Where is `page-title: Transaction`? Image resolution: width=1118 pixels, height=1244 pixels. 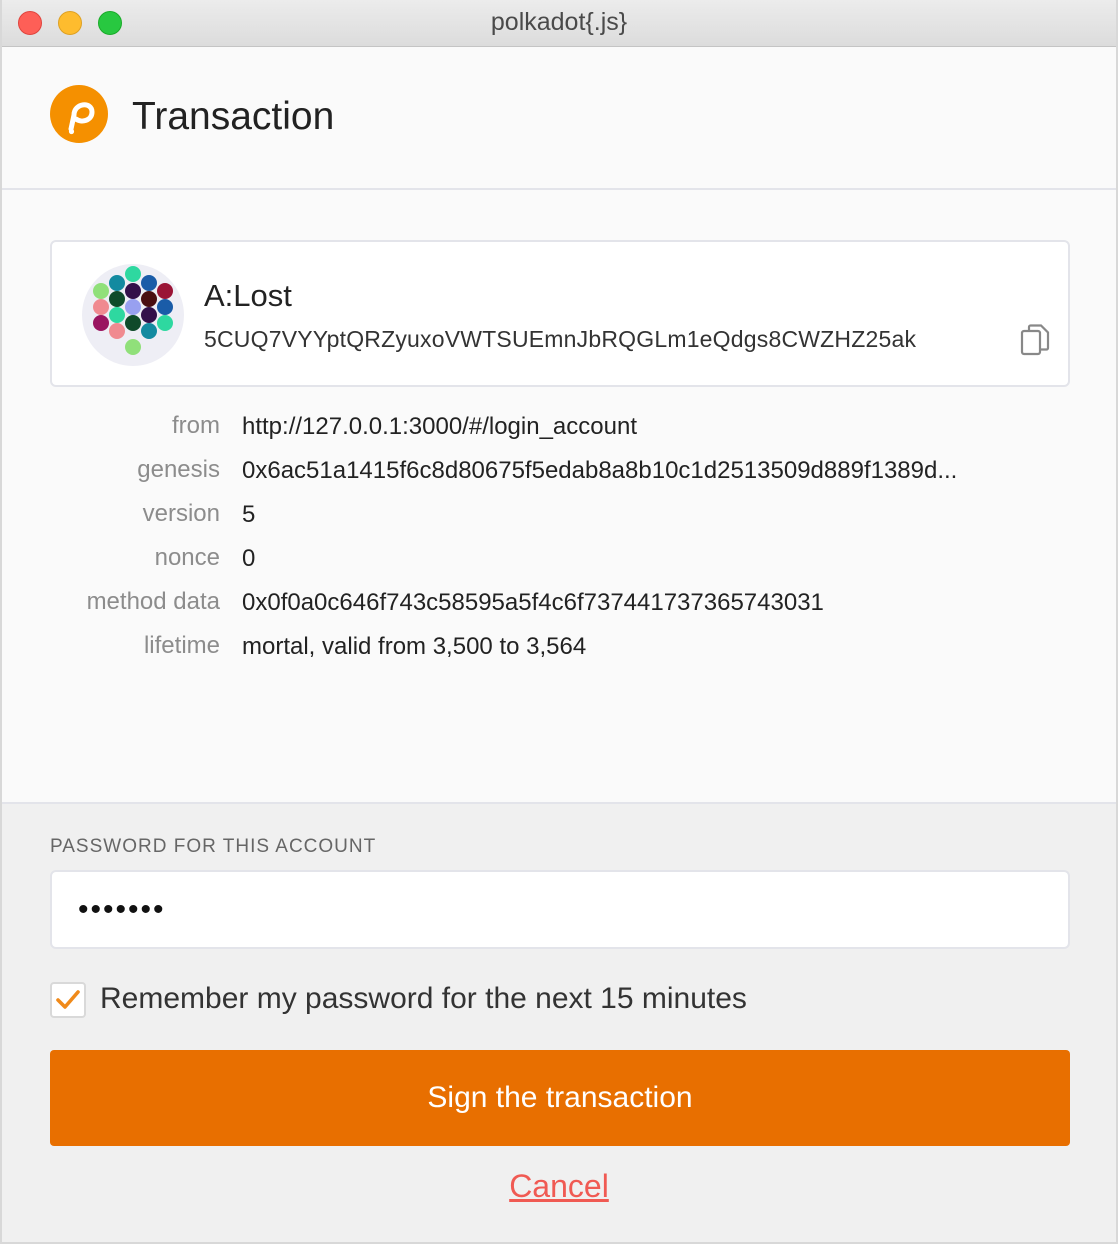
page-title: Transaction is located at coordinates (233, 116).